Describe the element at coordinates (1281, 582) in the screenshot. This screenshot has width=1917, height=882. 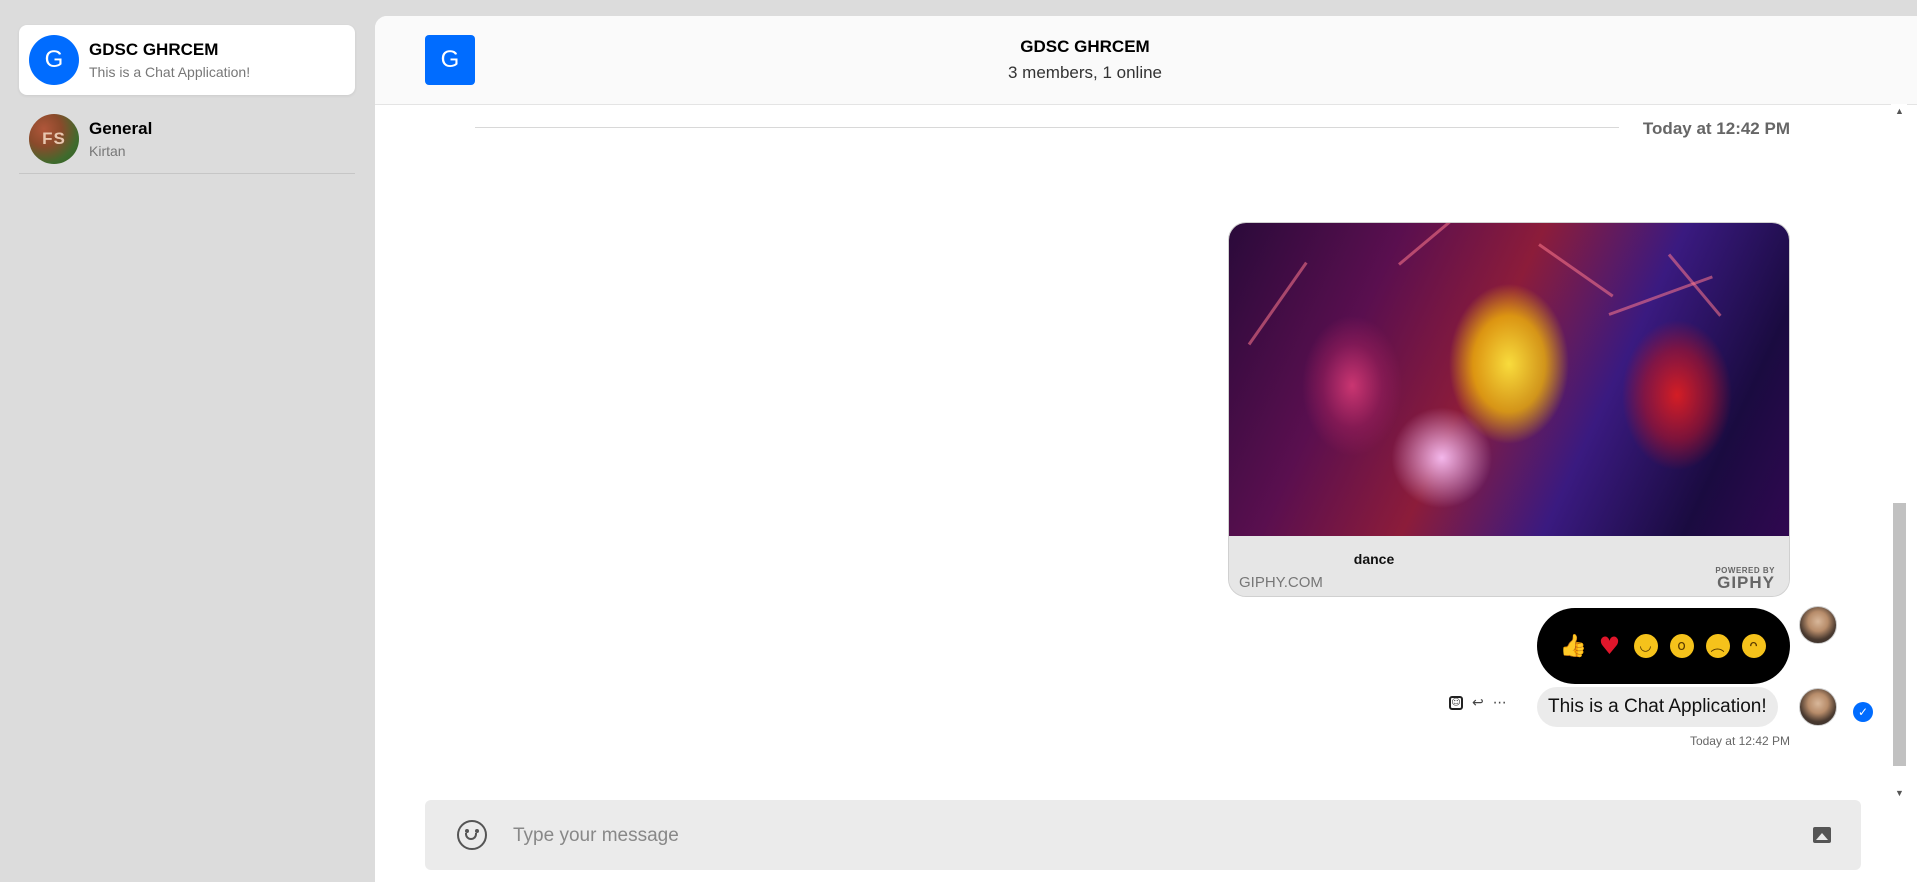
I see `giphy-source: GIPHY.COM` at that location.